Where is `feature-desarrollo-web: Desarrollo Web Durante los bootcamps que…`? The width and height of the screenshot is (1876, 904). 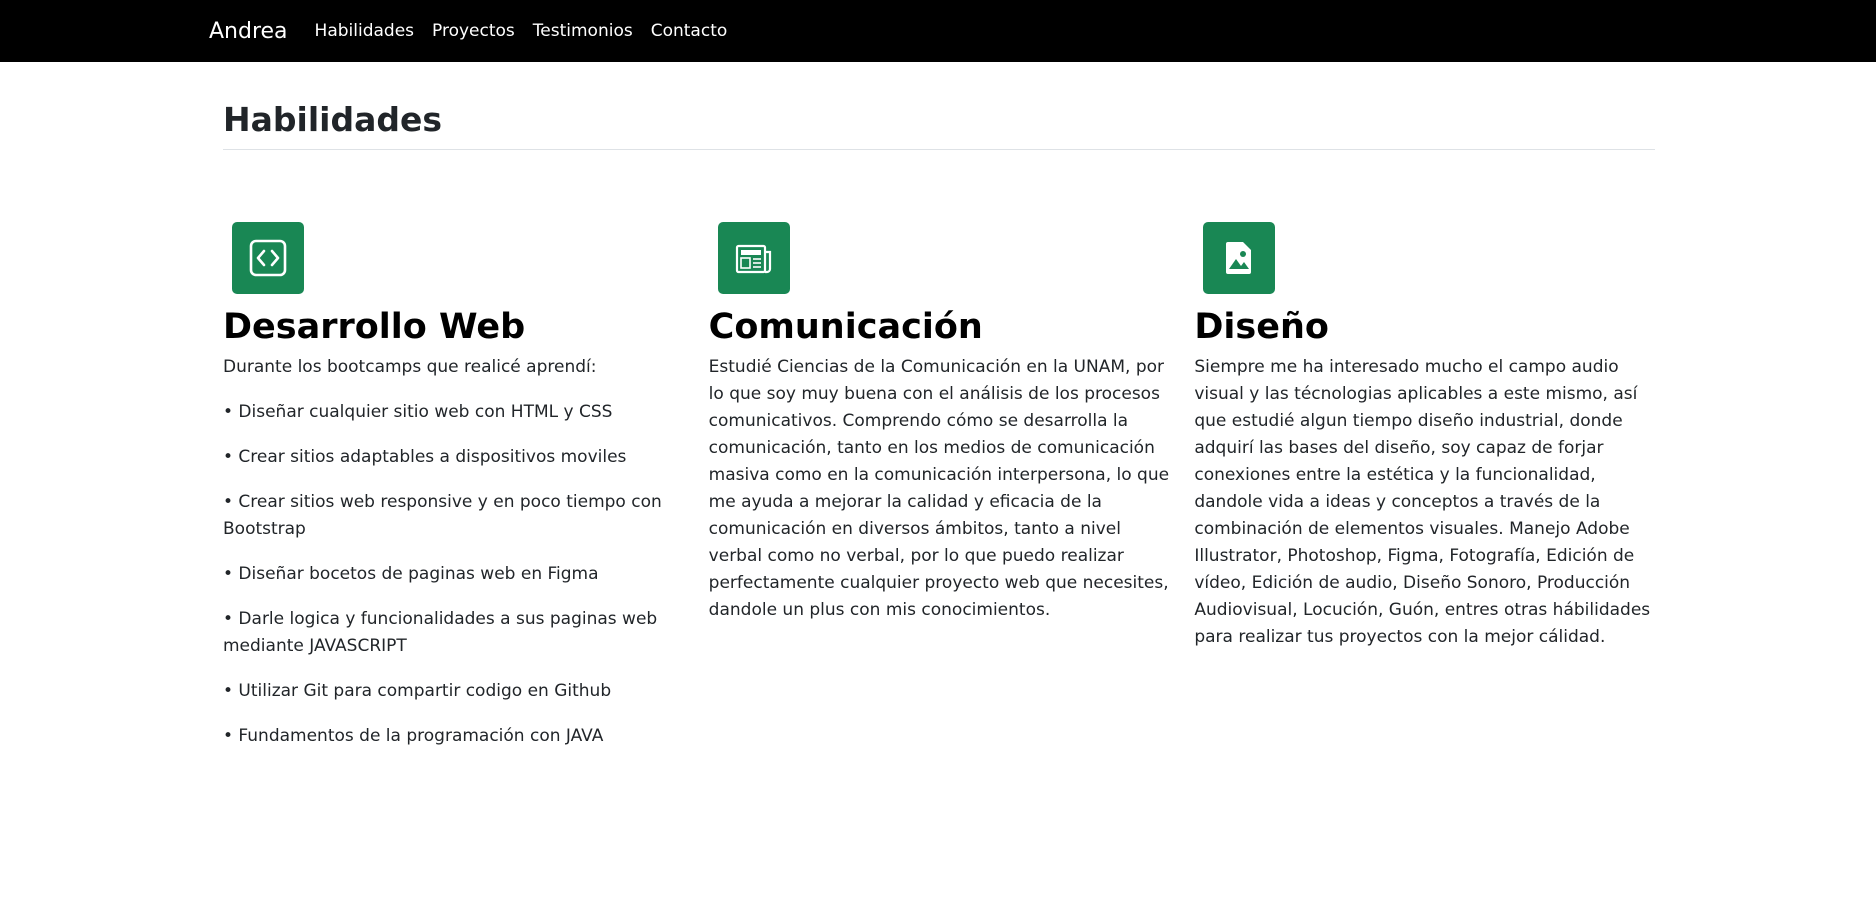 feature-desarrollo-web: Desarrollo Web Durante los bootcamps que… is located at coordinates (453, 495).